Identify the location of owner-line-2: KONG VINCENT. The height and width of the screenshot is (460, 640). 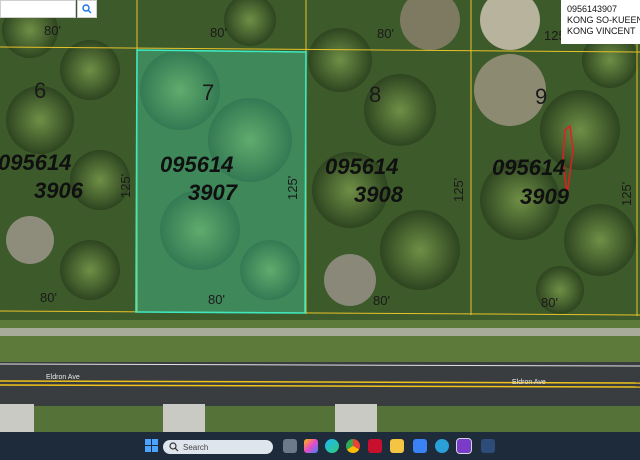
(601, 31).